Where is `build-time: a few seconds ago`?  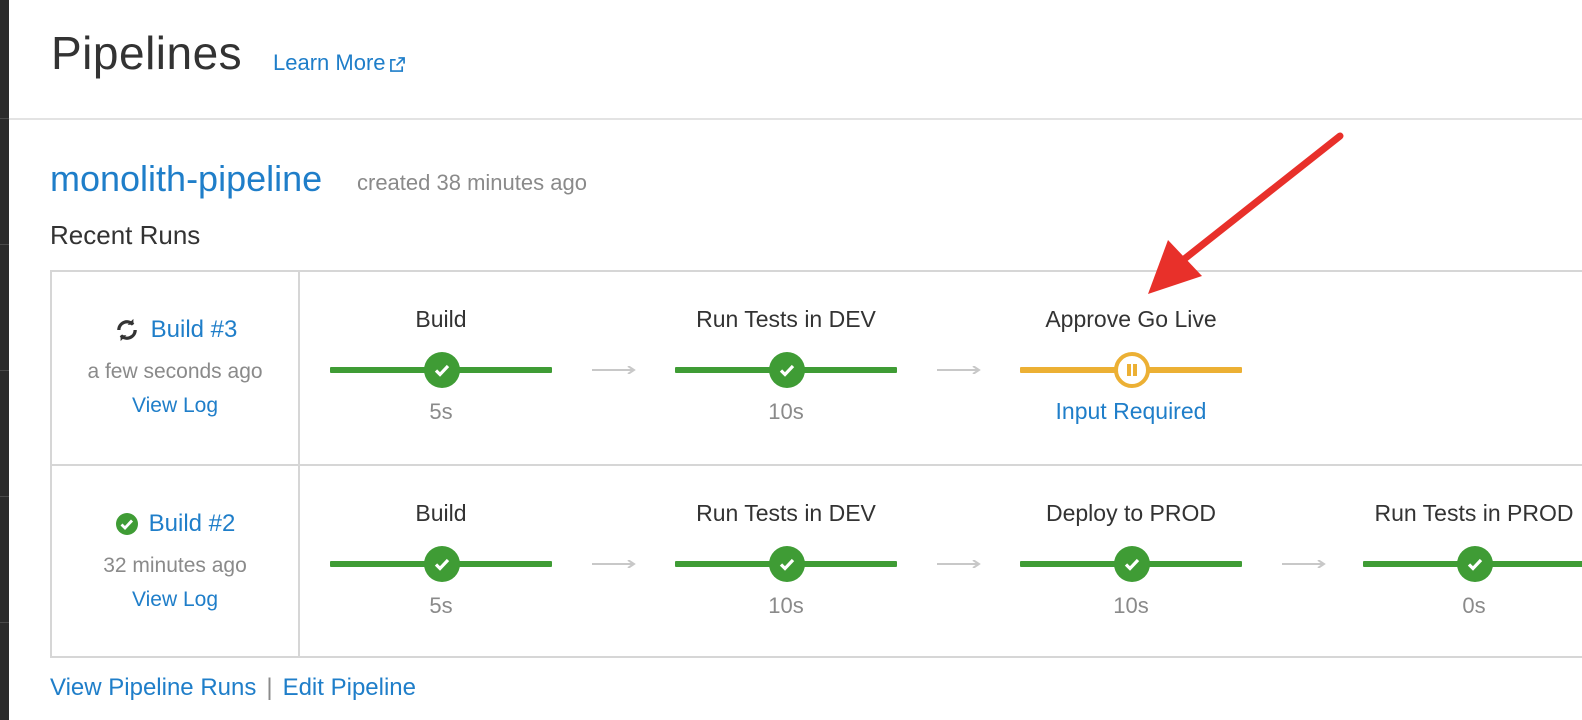
build-time: a few seconds ago is located at coordinates (175, 371).